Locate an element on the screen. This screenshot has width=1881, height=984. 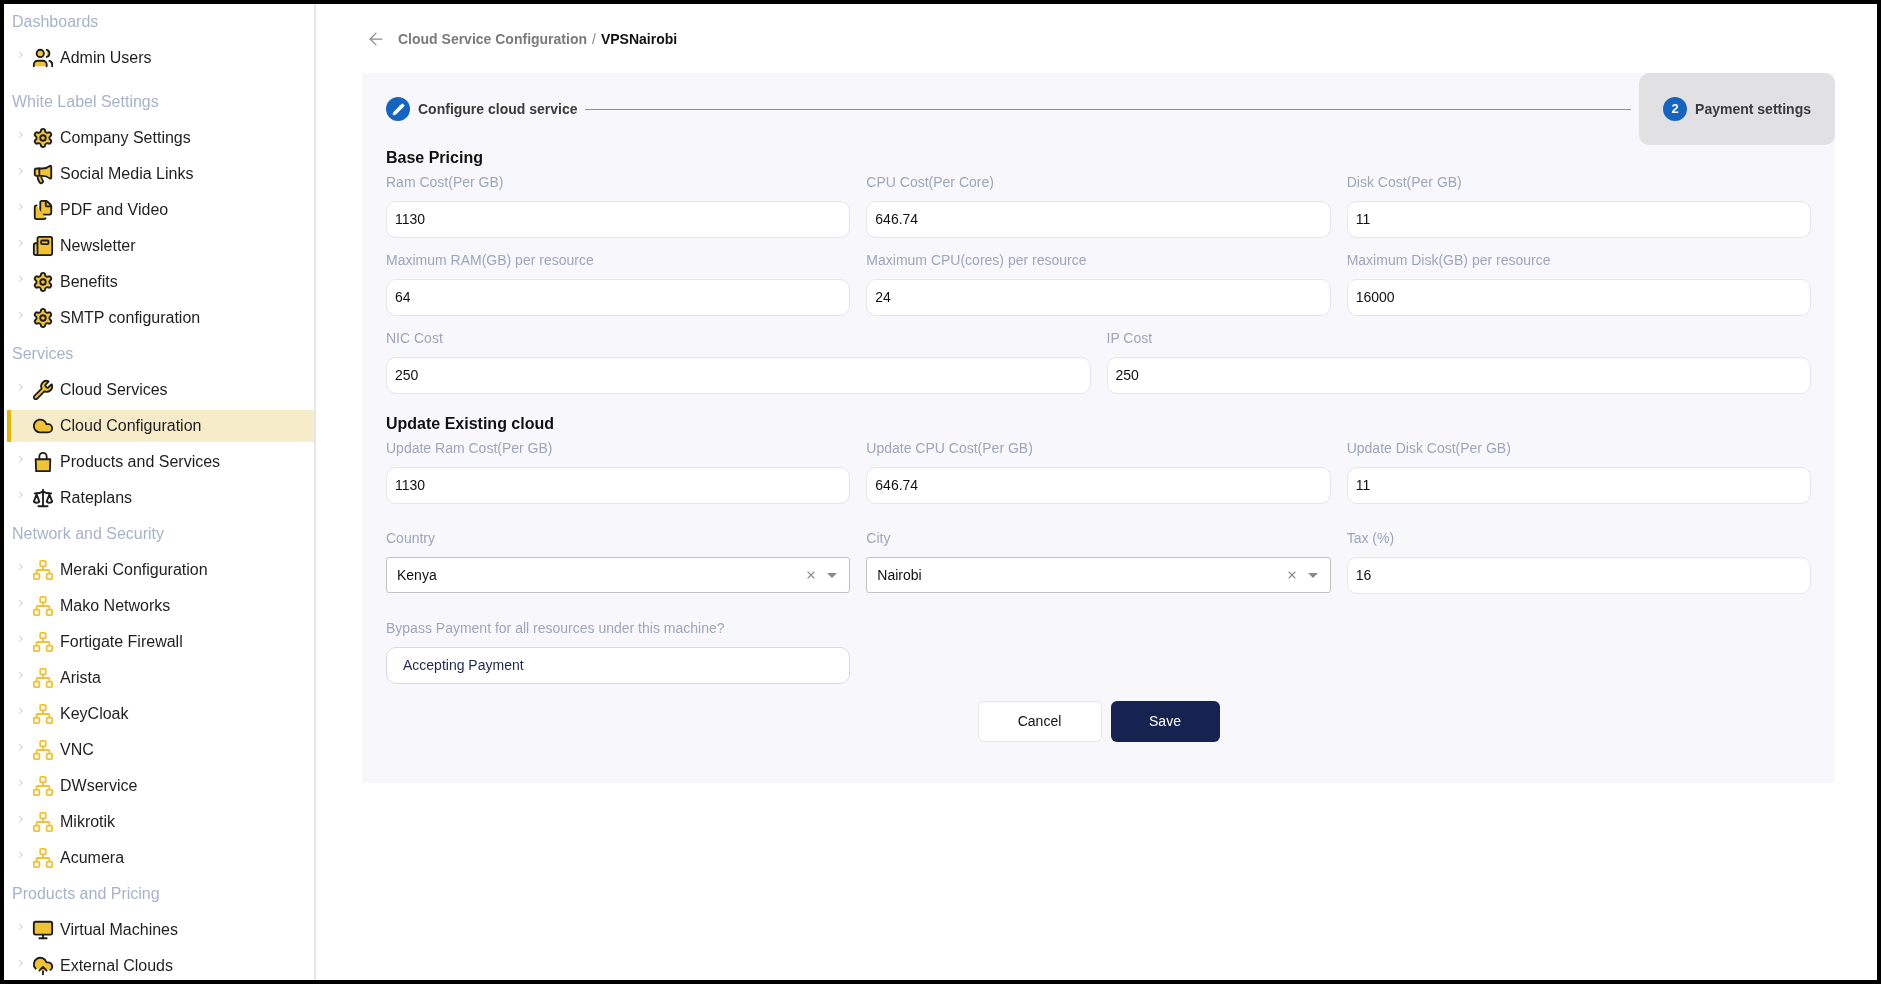
section-heading: White Label Settings is located at coordinates (85, 102).